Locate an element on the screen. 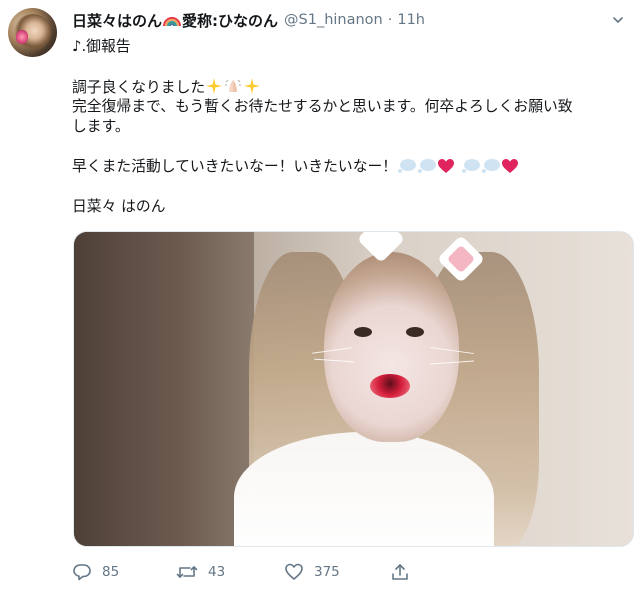 The image size is (640, 593). photo-face is located at coordinates (391, 347).